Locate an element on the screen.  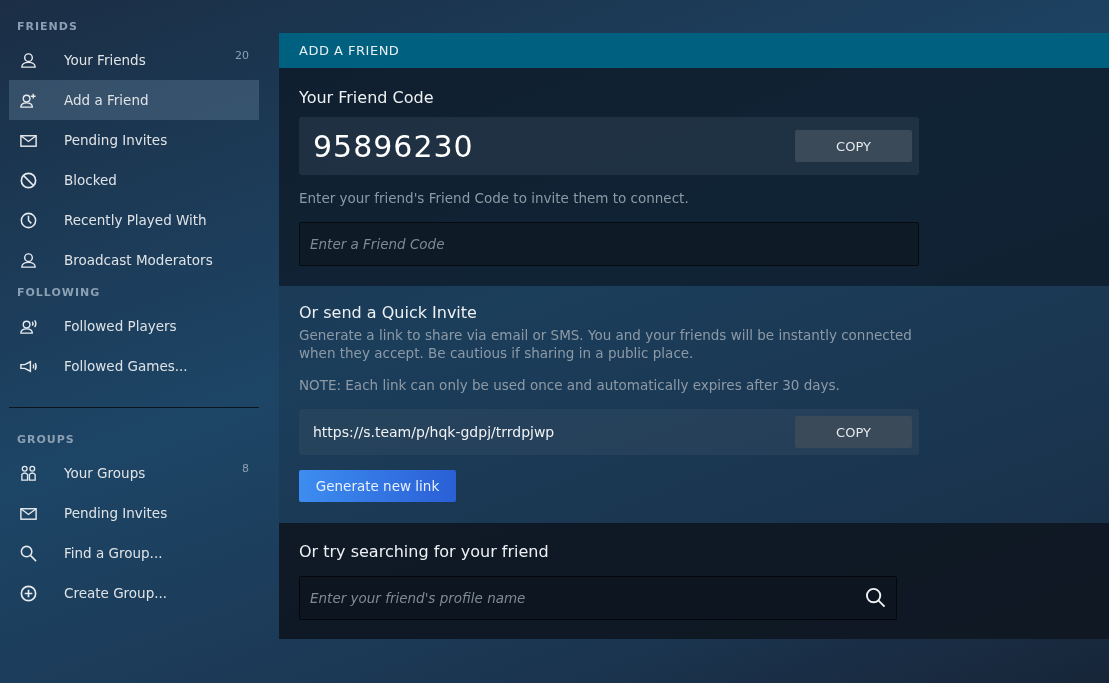
blocked-icon is located at coordinates (28, 180).